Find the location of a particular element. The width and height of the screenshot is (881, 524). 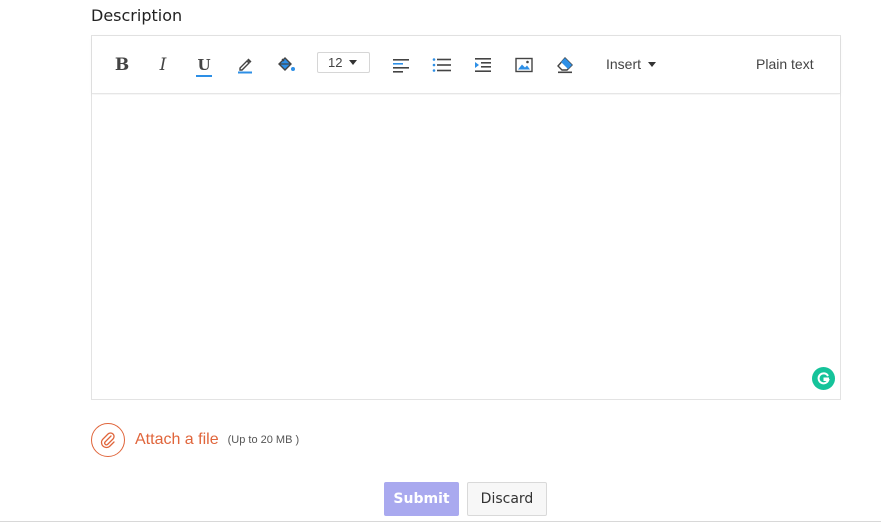

bold-icon: B is located at coordinates (122, 65).